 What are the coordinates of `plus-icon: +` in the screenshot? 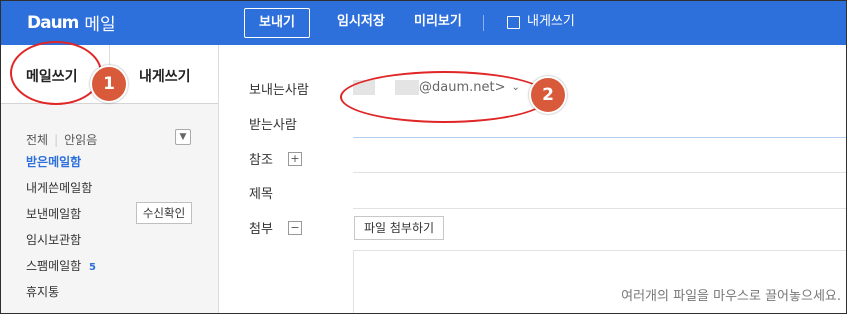 It's located at (295, 158).